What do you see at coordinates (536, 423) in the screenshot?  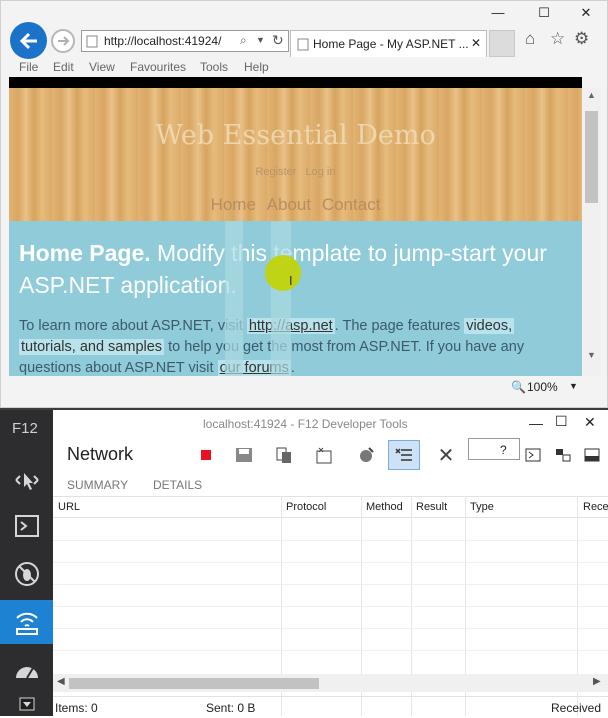 I see `devtools-minimize: —` at bounding box center [536, 423].